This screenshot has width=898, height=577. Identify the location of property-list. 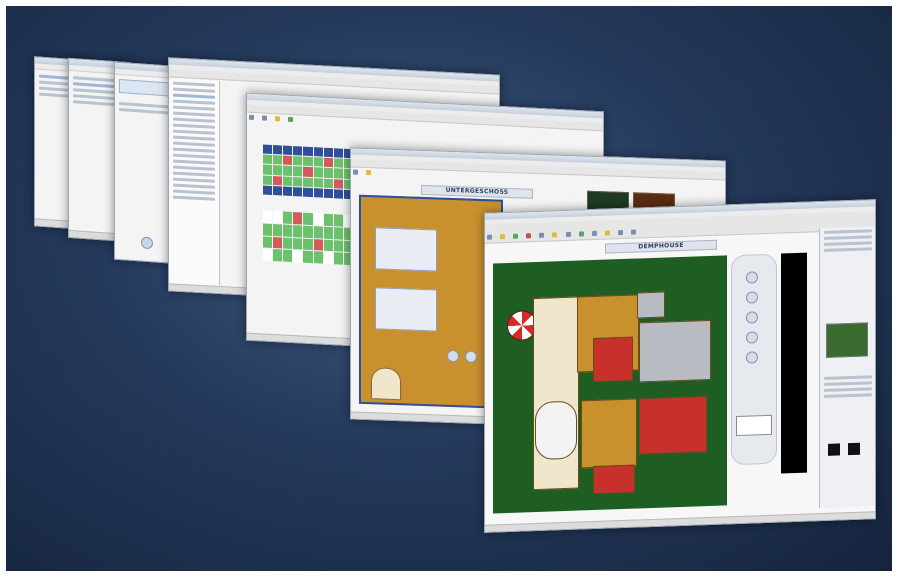
(848, 386).